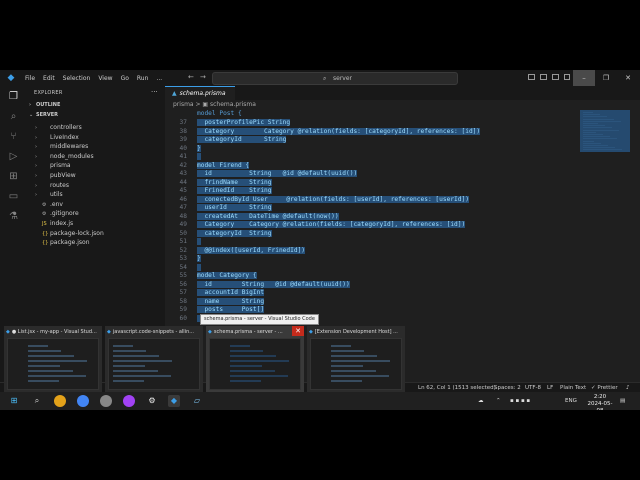  I want to click on line-number: 55, so click(183, 275).